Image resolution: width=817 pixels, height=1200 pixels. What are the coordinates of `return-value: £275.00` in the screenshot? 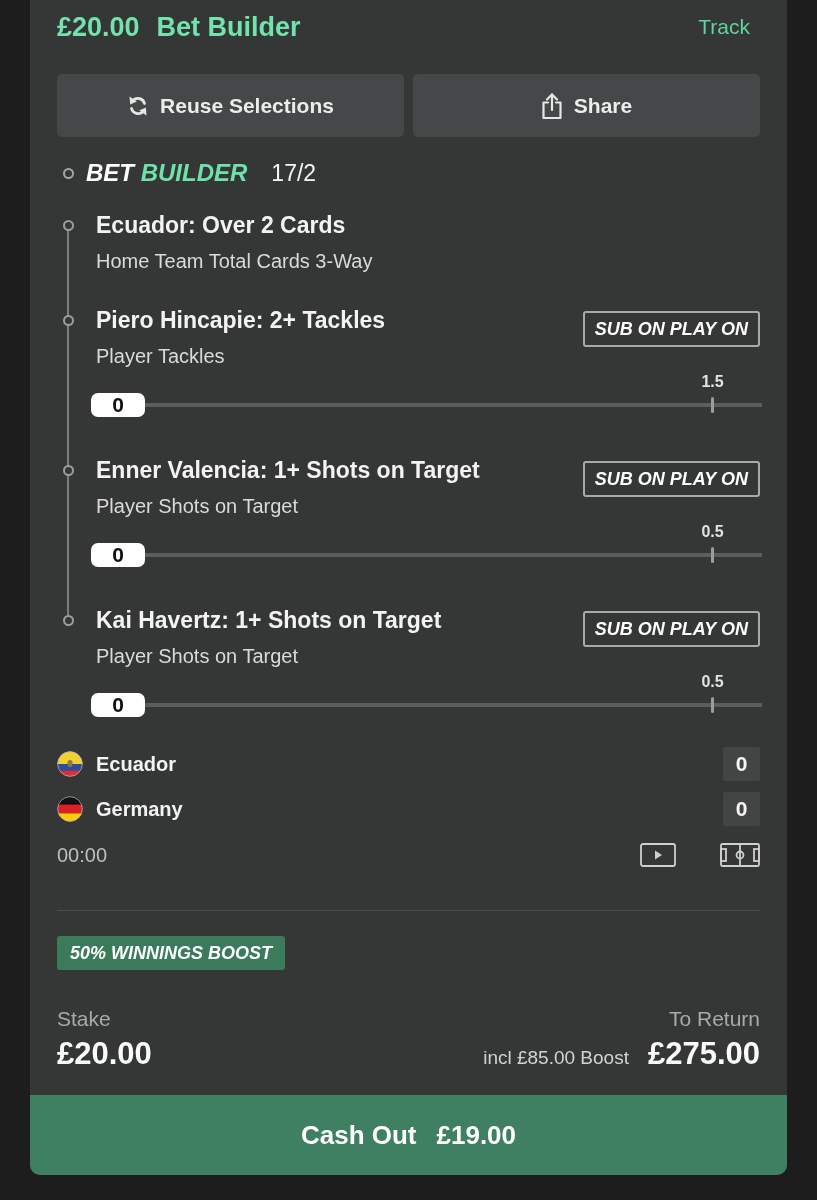 It's located at (703, 1054).